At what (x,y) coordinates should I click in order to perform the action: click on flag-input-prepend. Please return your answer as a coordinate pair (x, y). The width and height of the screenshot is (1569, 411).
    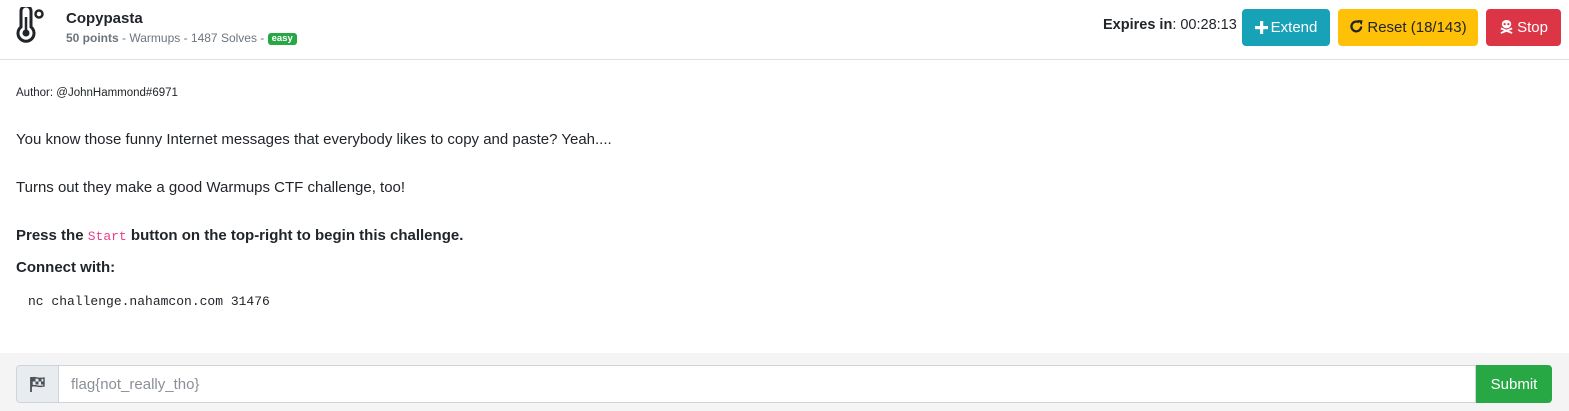
    Looking at the image, I should click on (37, 384).